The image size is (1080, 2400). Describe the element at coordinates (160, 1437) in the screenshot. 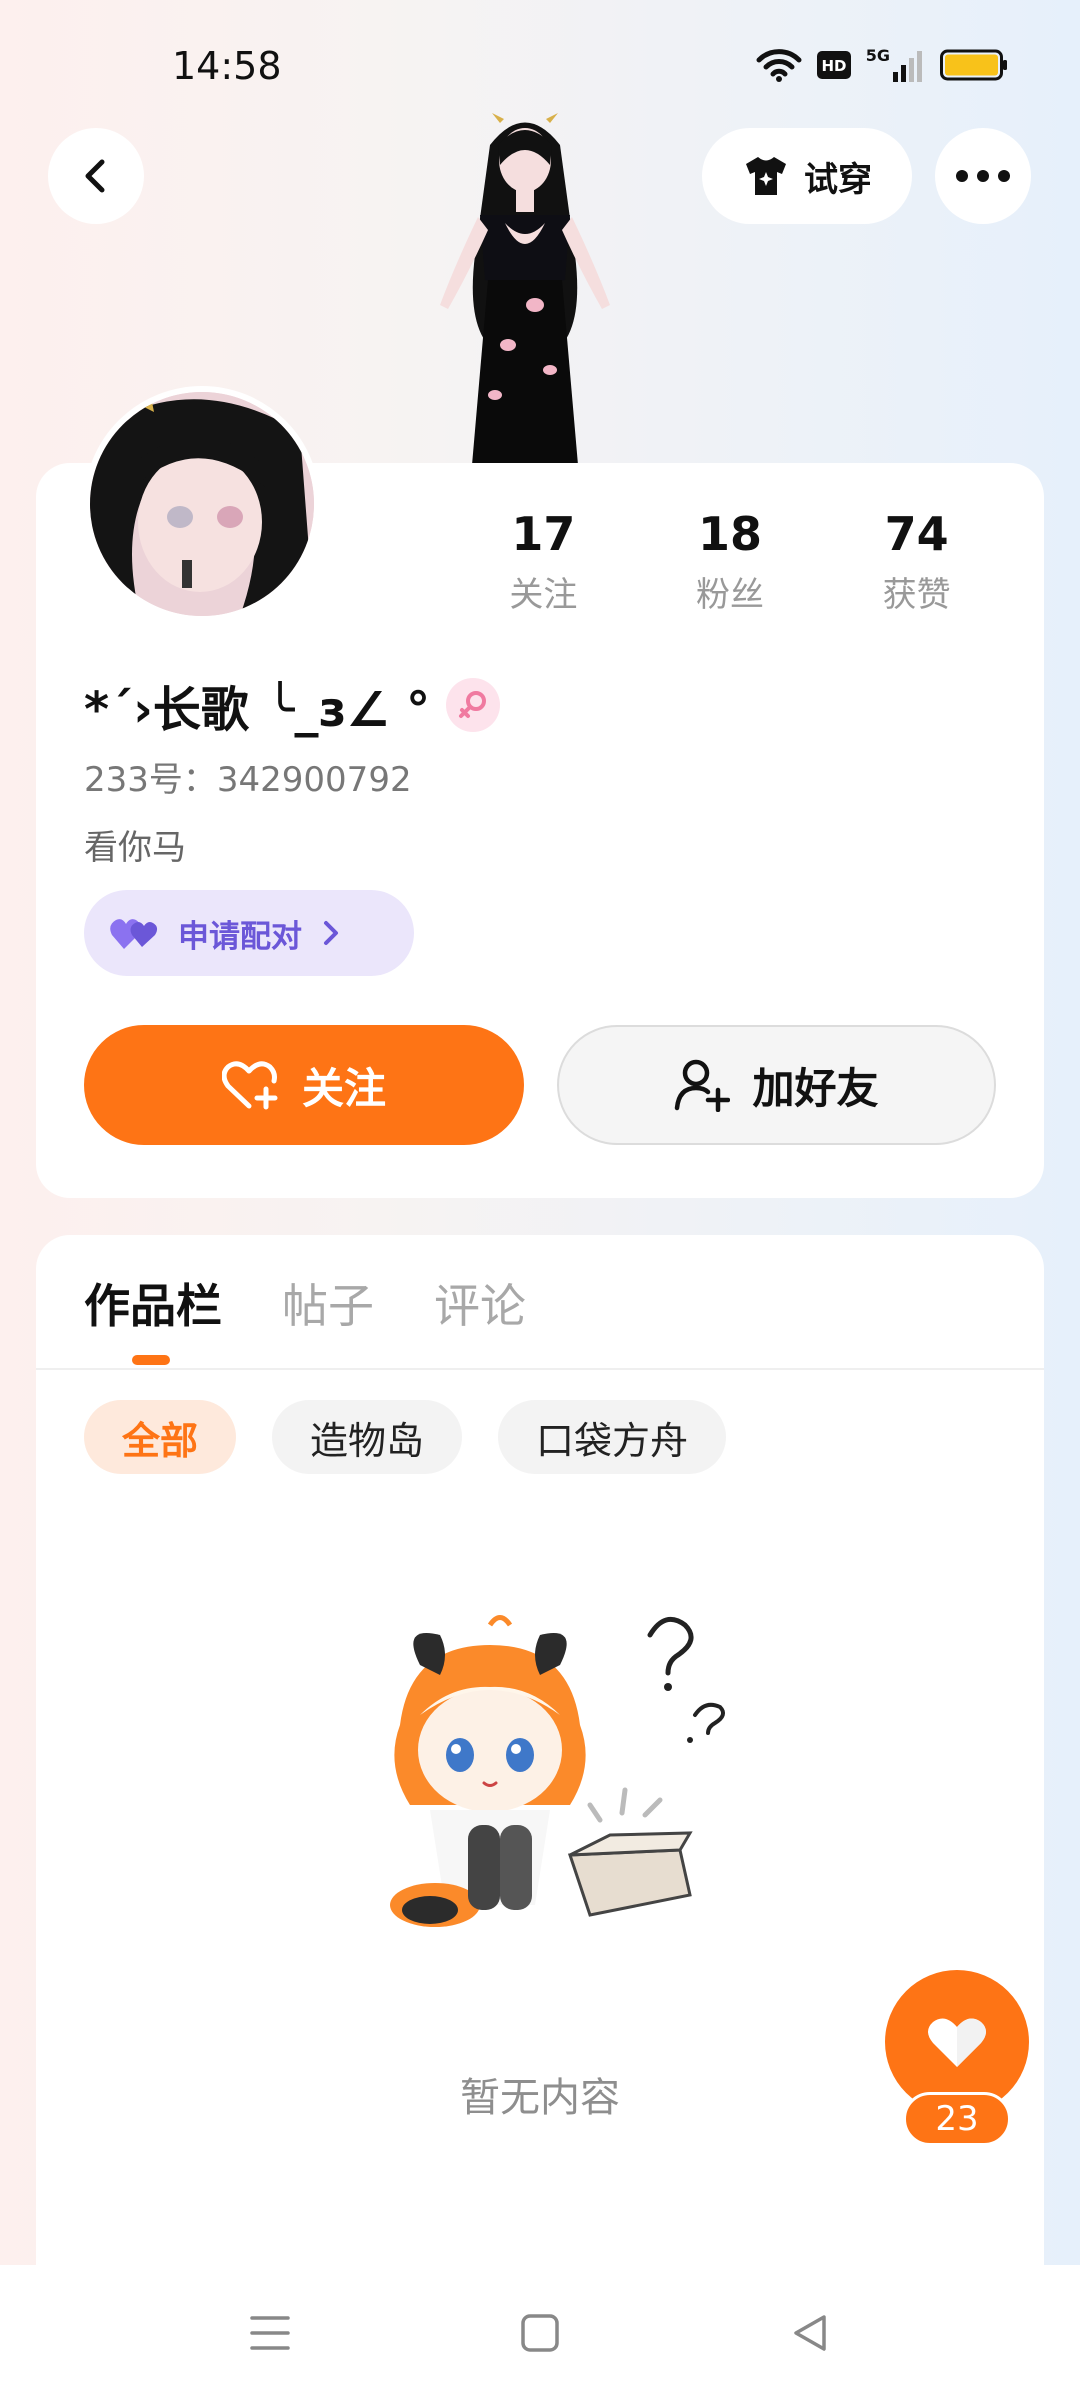

I see `chip-all: 全部` at that location.